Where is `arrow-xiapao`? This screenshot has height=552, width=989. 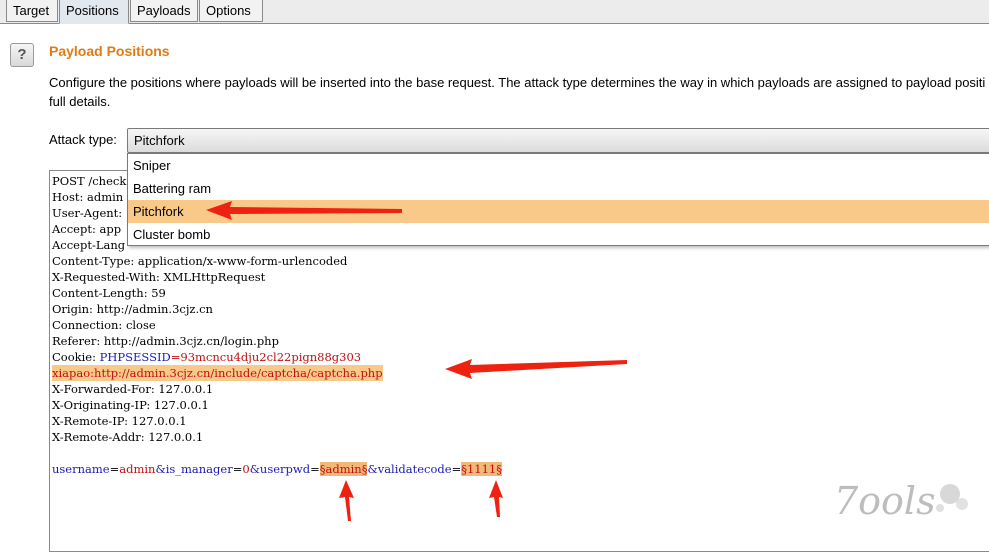
arrow-xiapao is located at coordinates (536, 369).